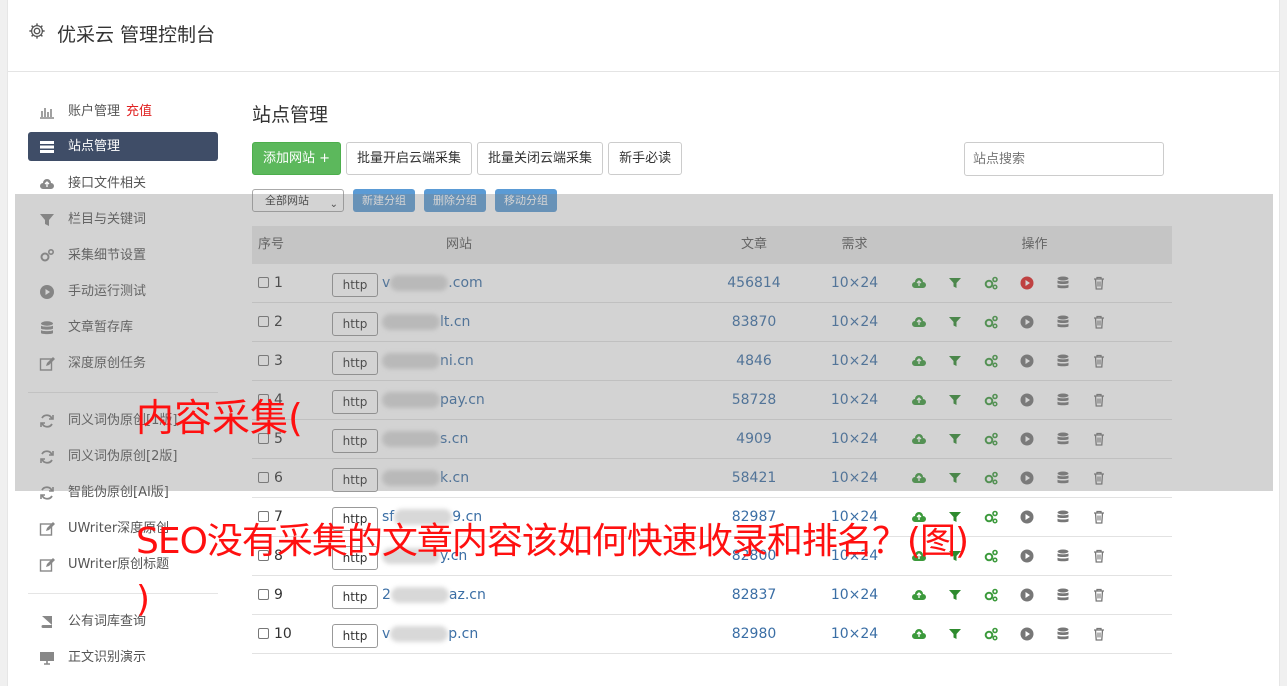 Image resolution: width=1287 pixels, height=686 pixels. What do you see at coordinates (434, 595) in the screenshot?
I see `site-domain-link: 2 az.cn` at bounding box center [434, 595].